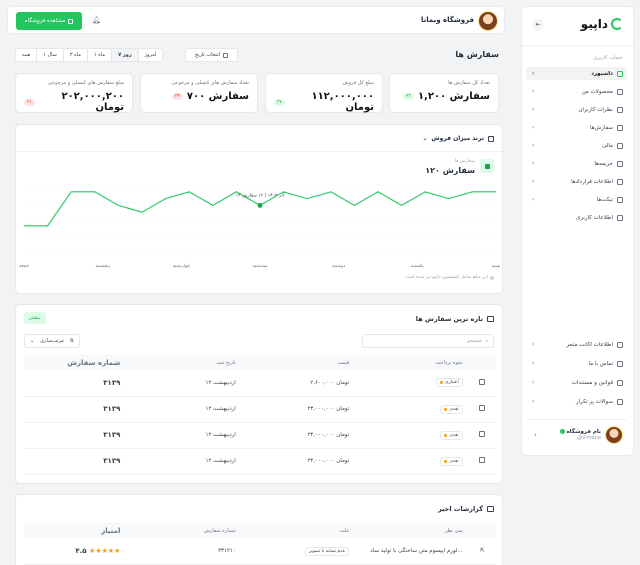 The image size is (640, 565). What do you see at coordinates (576, 199) in the screenshot?
I see `sidebar-item: تیکت‌ها ‹` at bounding box center [576, 199].